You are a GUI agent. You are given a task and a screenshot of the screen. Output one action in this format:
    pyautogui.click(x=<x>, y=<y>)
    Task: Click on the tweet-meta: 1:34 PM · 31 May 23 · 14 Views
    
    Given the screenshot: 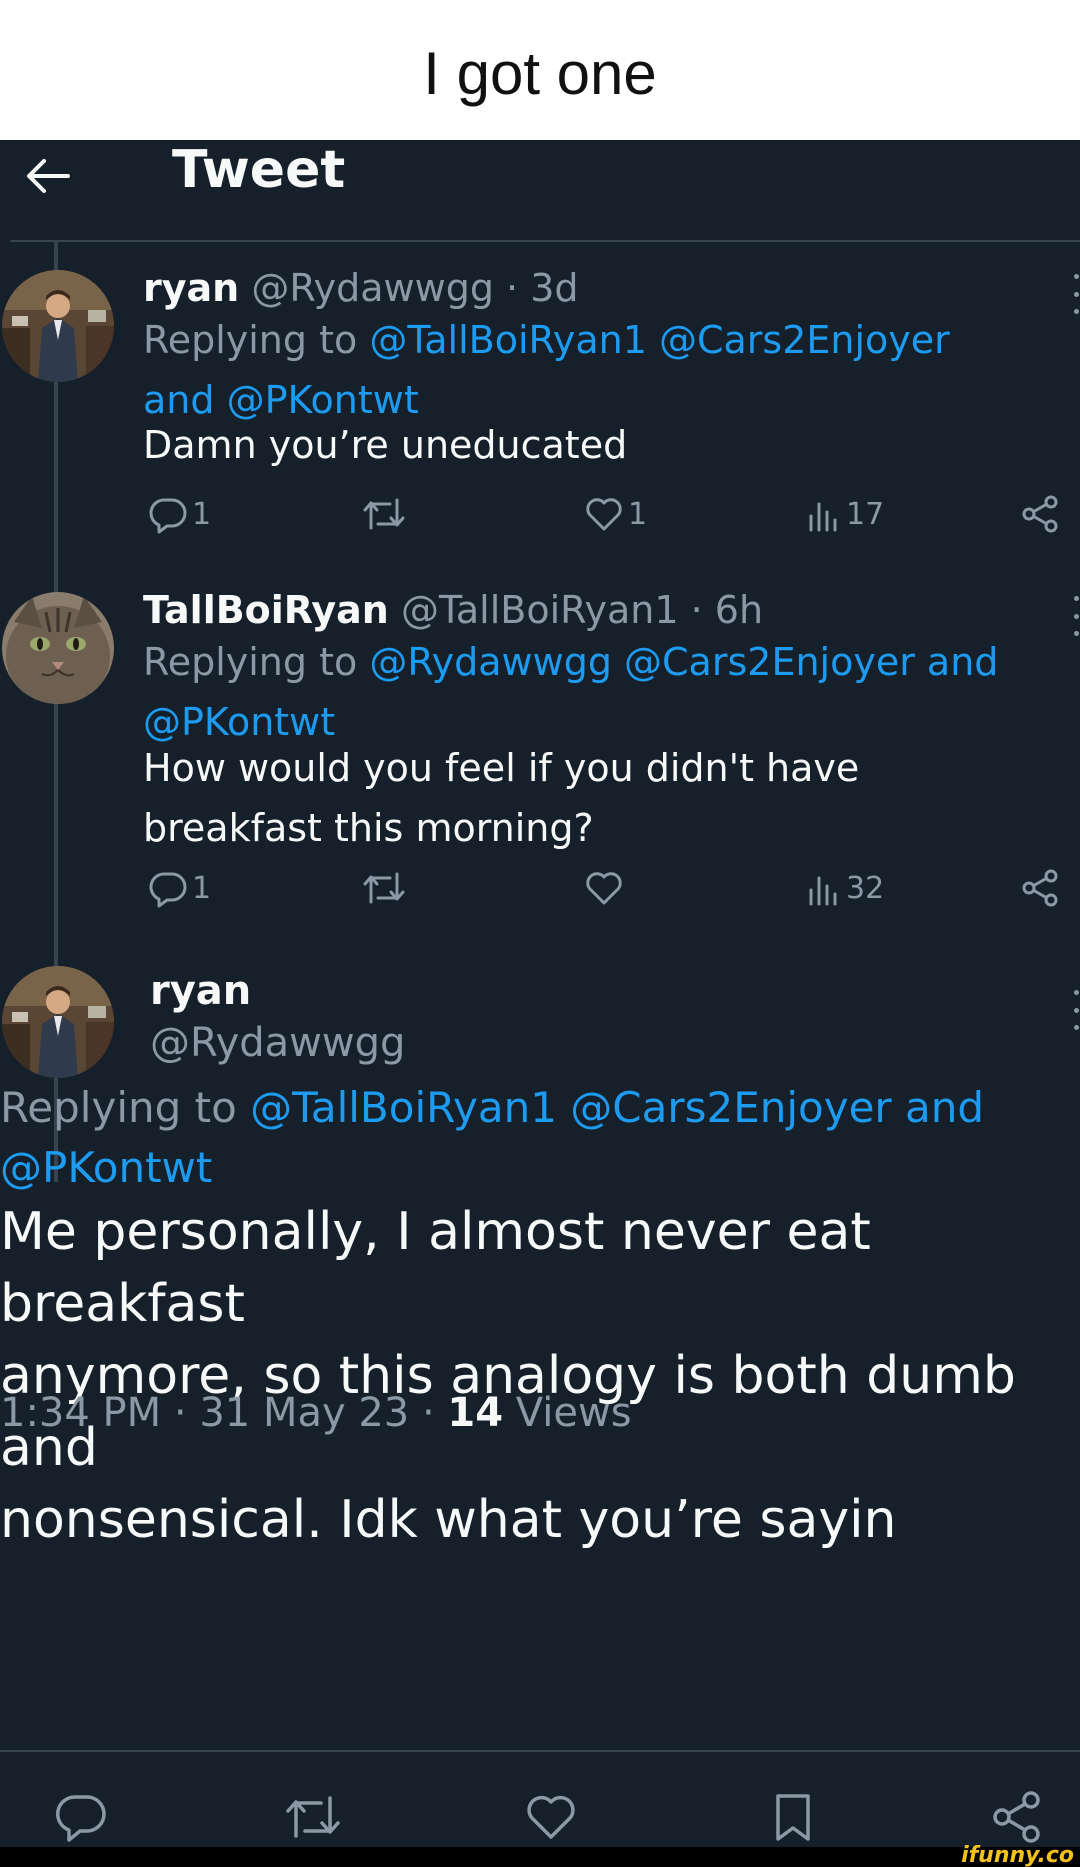 What is the action you would take?
    pyautogui.click(x=316, y=1413)
    